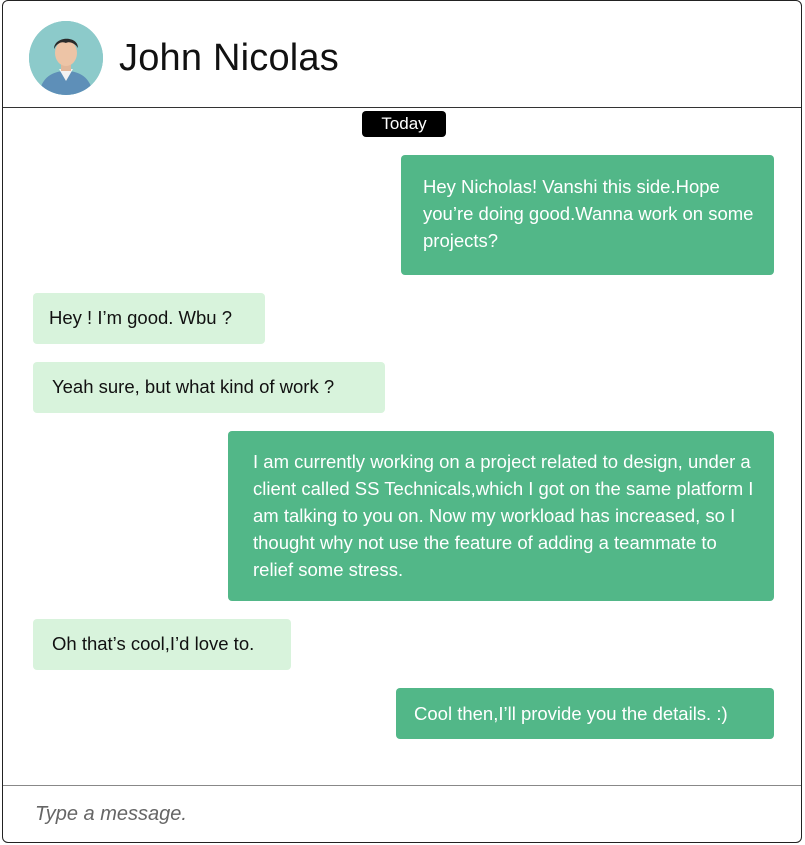 This screenshot has width=805, height=845. I want to click on message-input, so click(385, 814).